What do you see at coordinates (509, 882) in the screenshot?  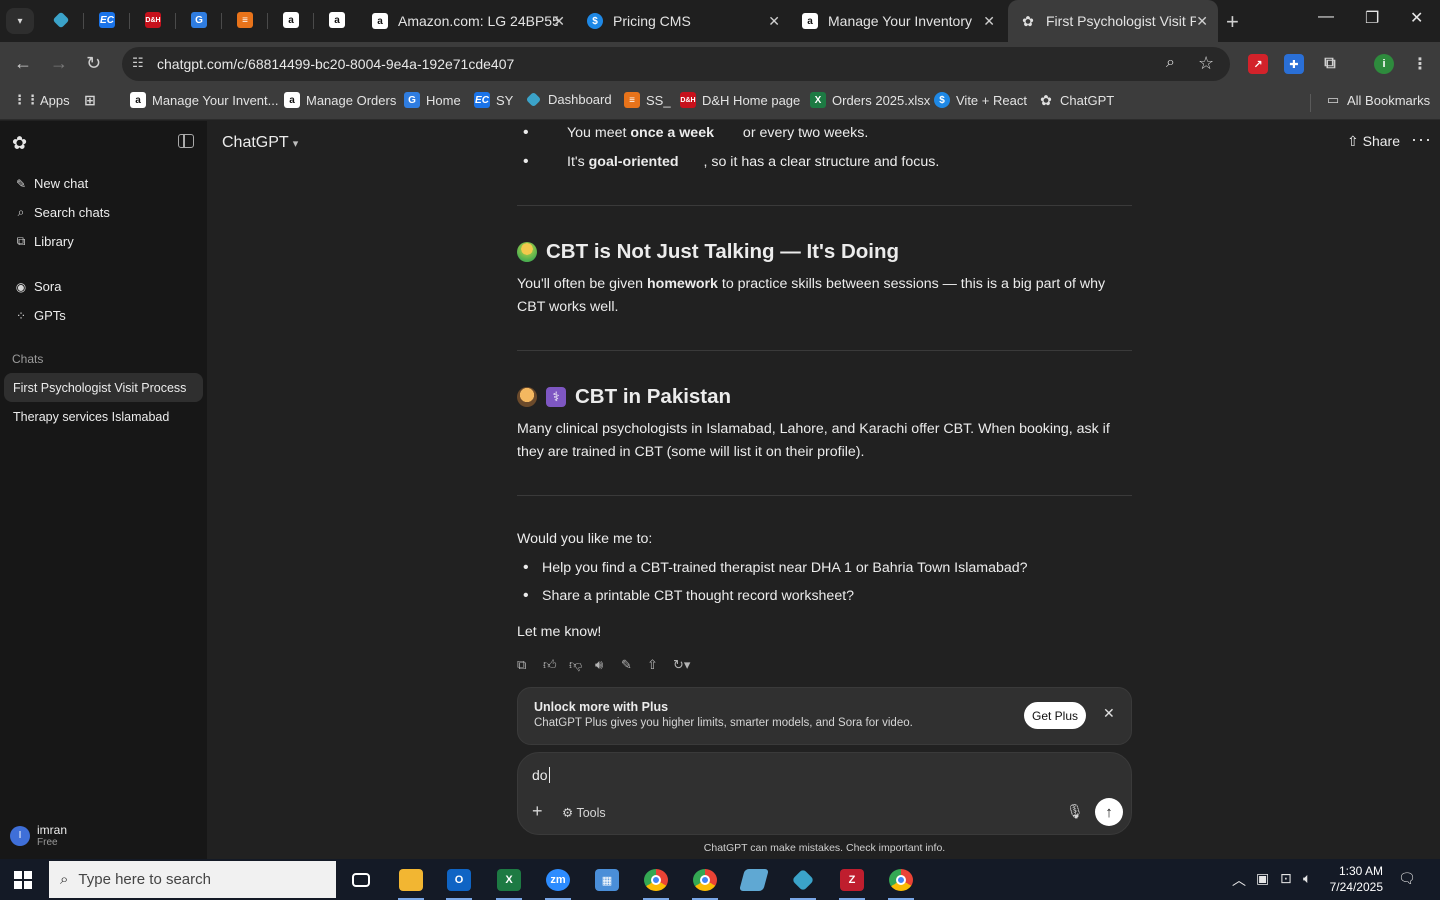 I see `excel-icon: X` at bounding box center [509, 882].